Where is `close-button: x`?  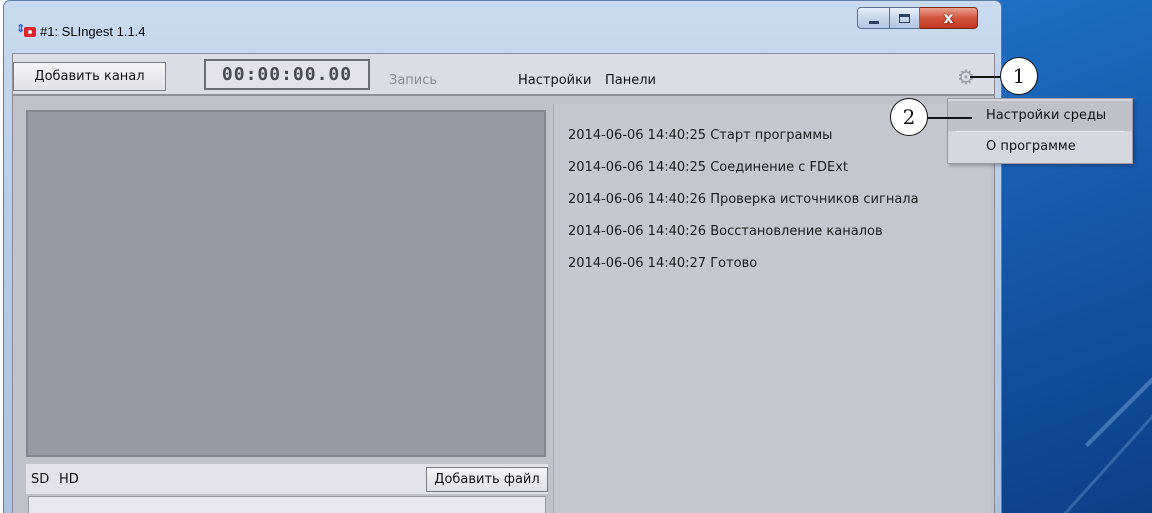 close-button: x is located at coordinates (949, 18).